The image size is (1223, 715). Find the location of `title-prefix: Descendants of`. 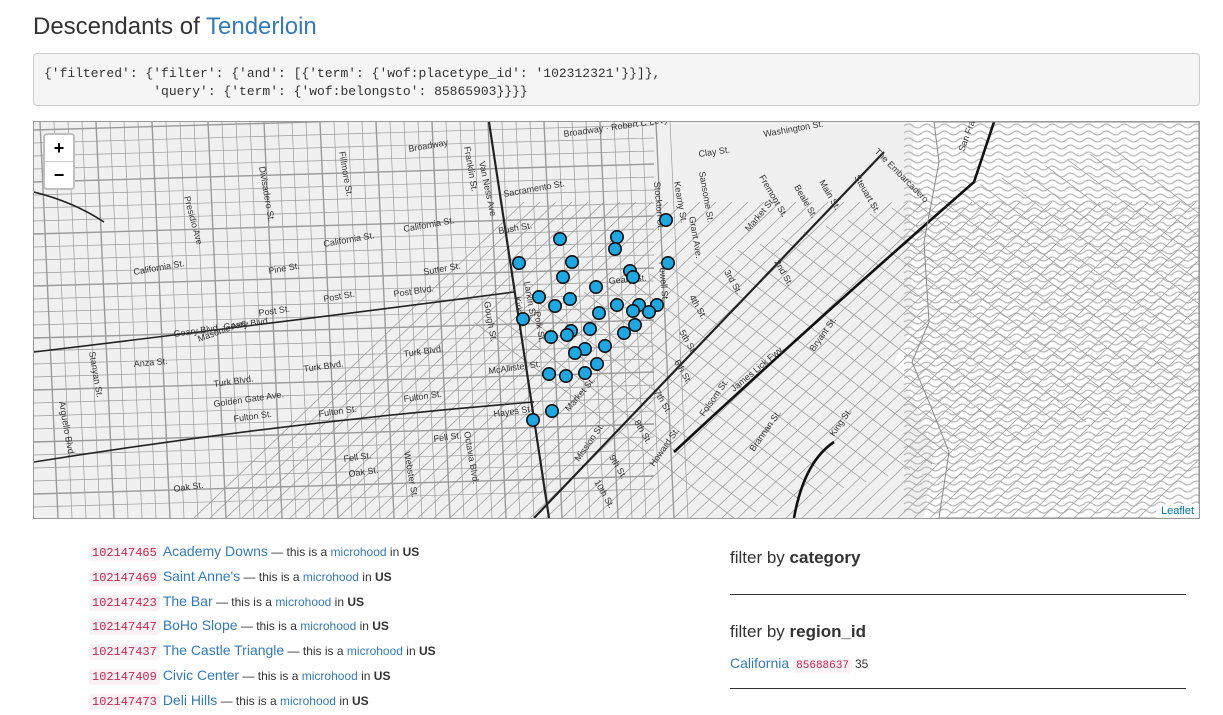

title-prefix: Descendants of is located at coordinates (116, 26).